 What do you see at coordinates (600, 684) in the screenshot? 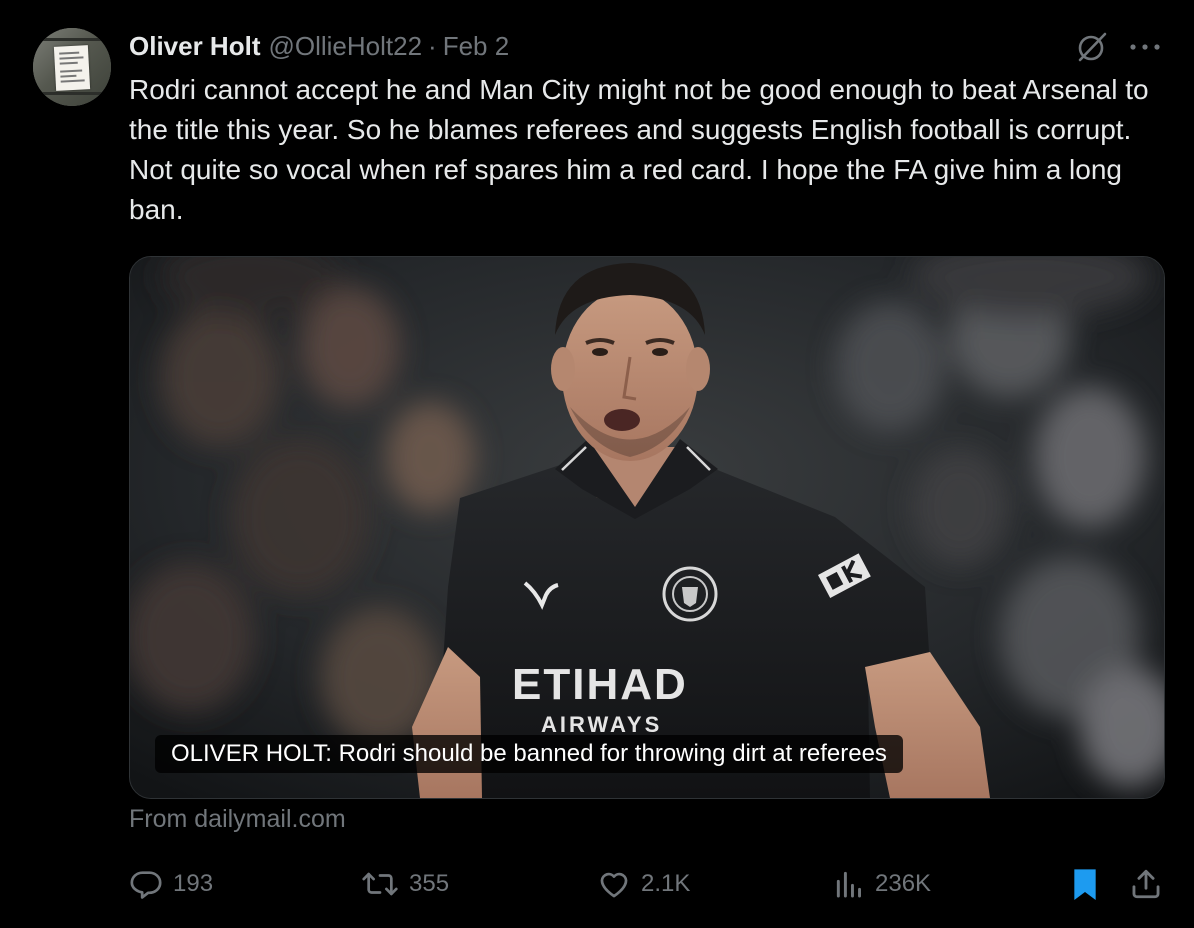
I see `svg-text: ETIHAD` at bounding box center [600, 684].